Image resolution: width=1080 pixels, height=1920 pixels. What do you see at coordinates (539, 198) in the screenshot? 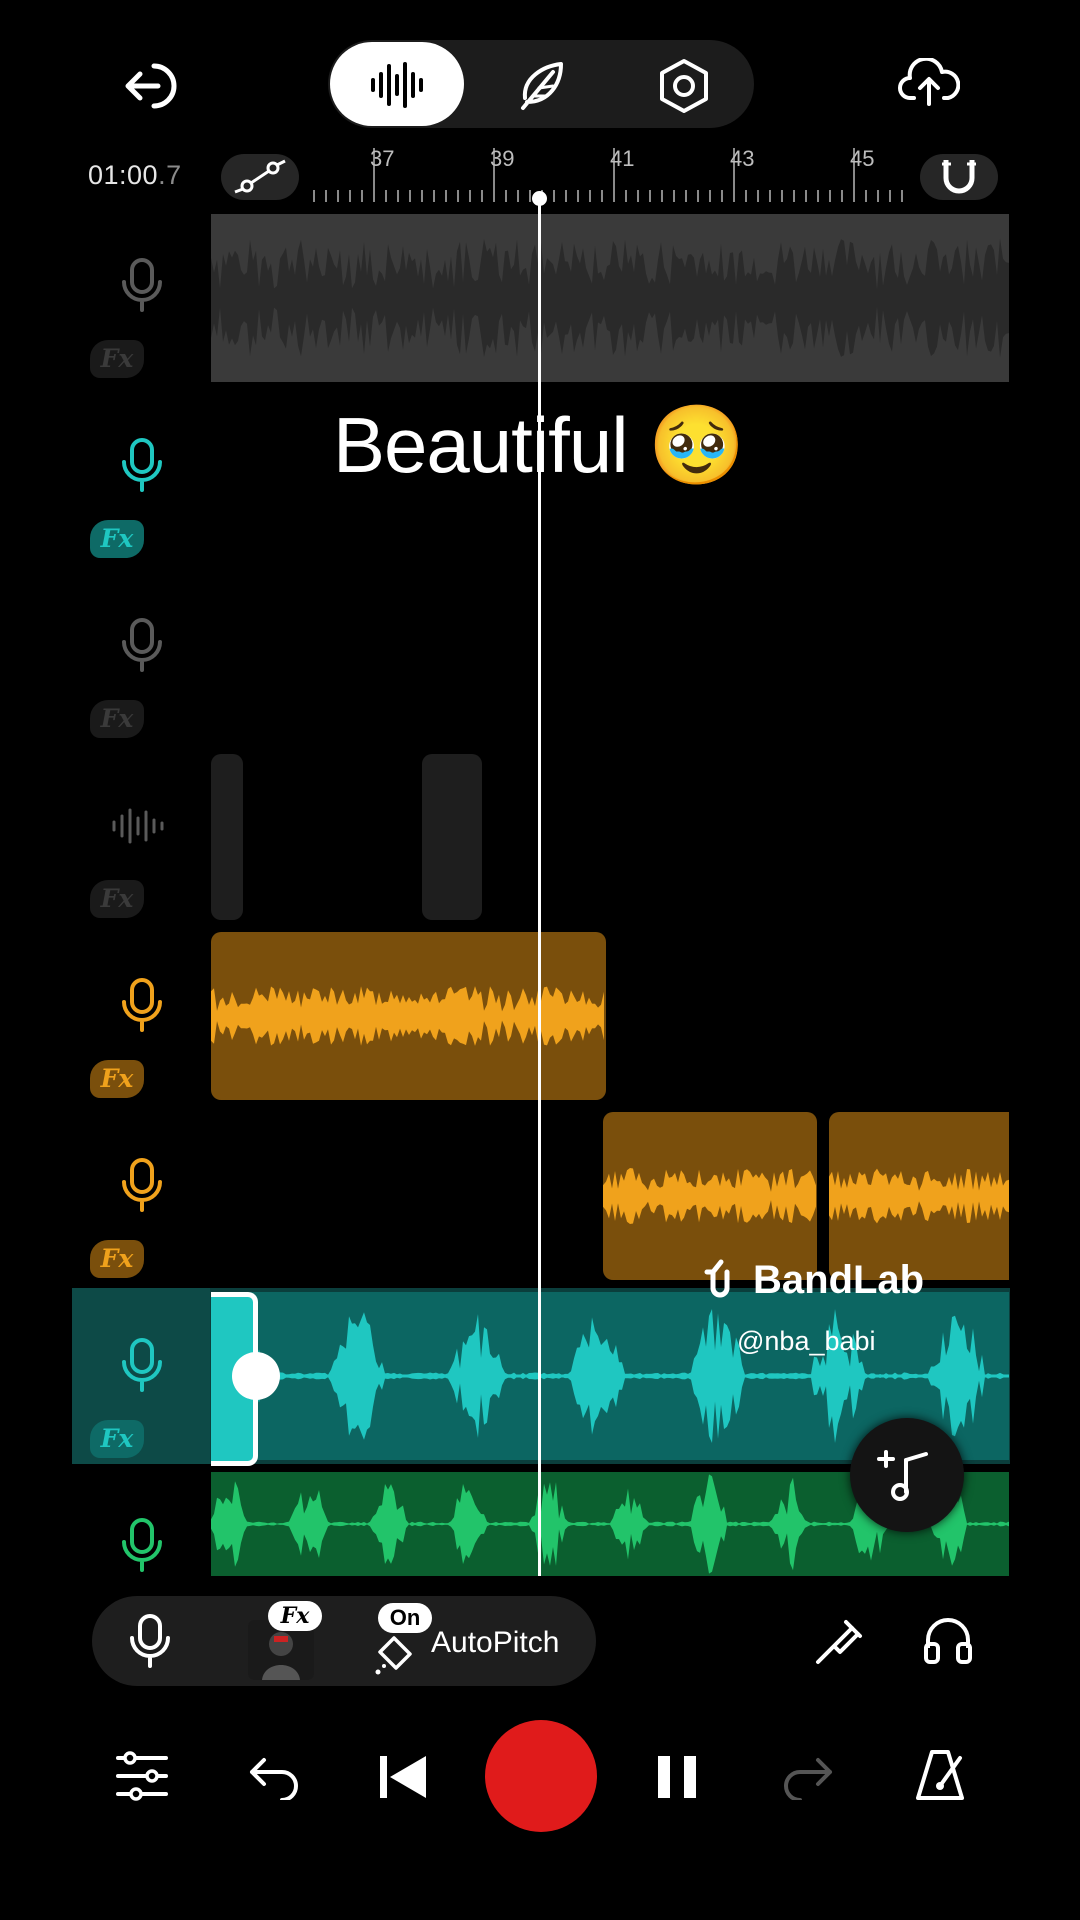
I see `playhead-knob` at bounding box center [539, 198].